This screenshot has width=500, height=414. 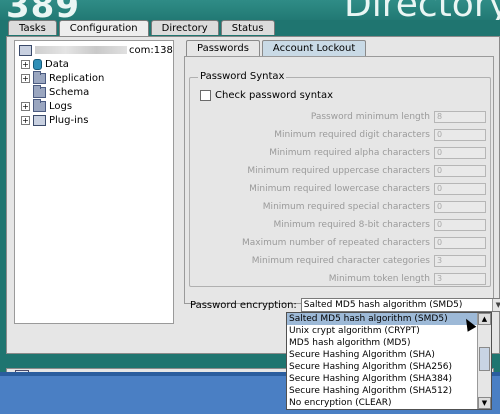 I want to click on tab-account-lockout: Account Lockout, so click(x=314, y=48).